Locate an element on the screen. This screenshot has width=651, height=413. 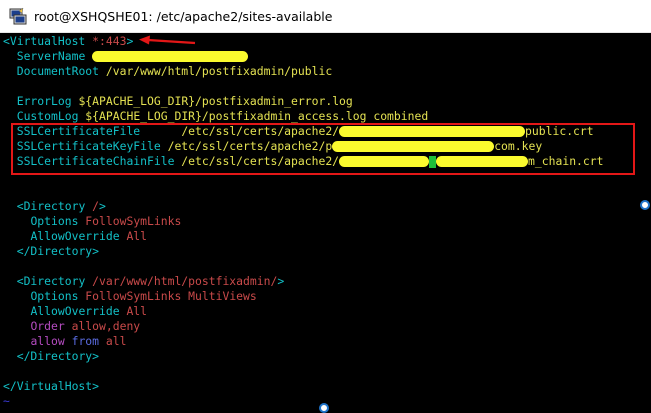
redaction-mark is located at coordinates (170, 56).